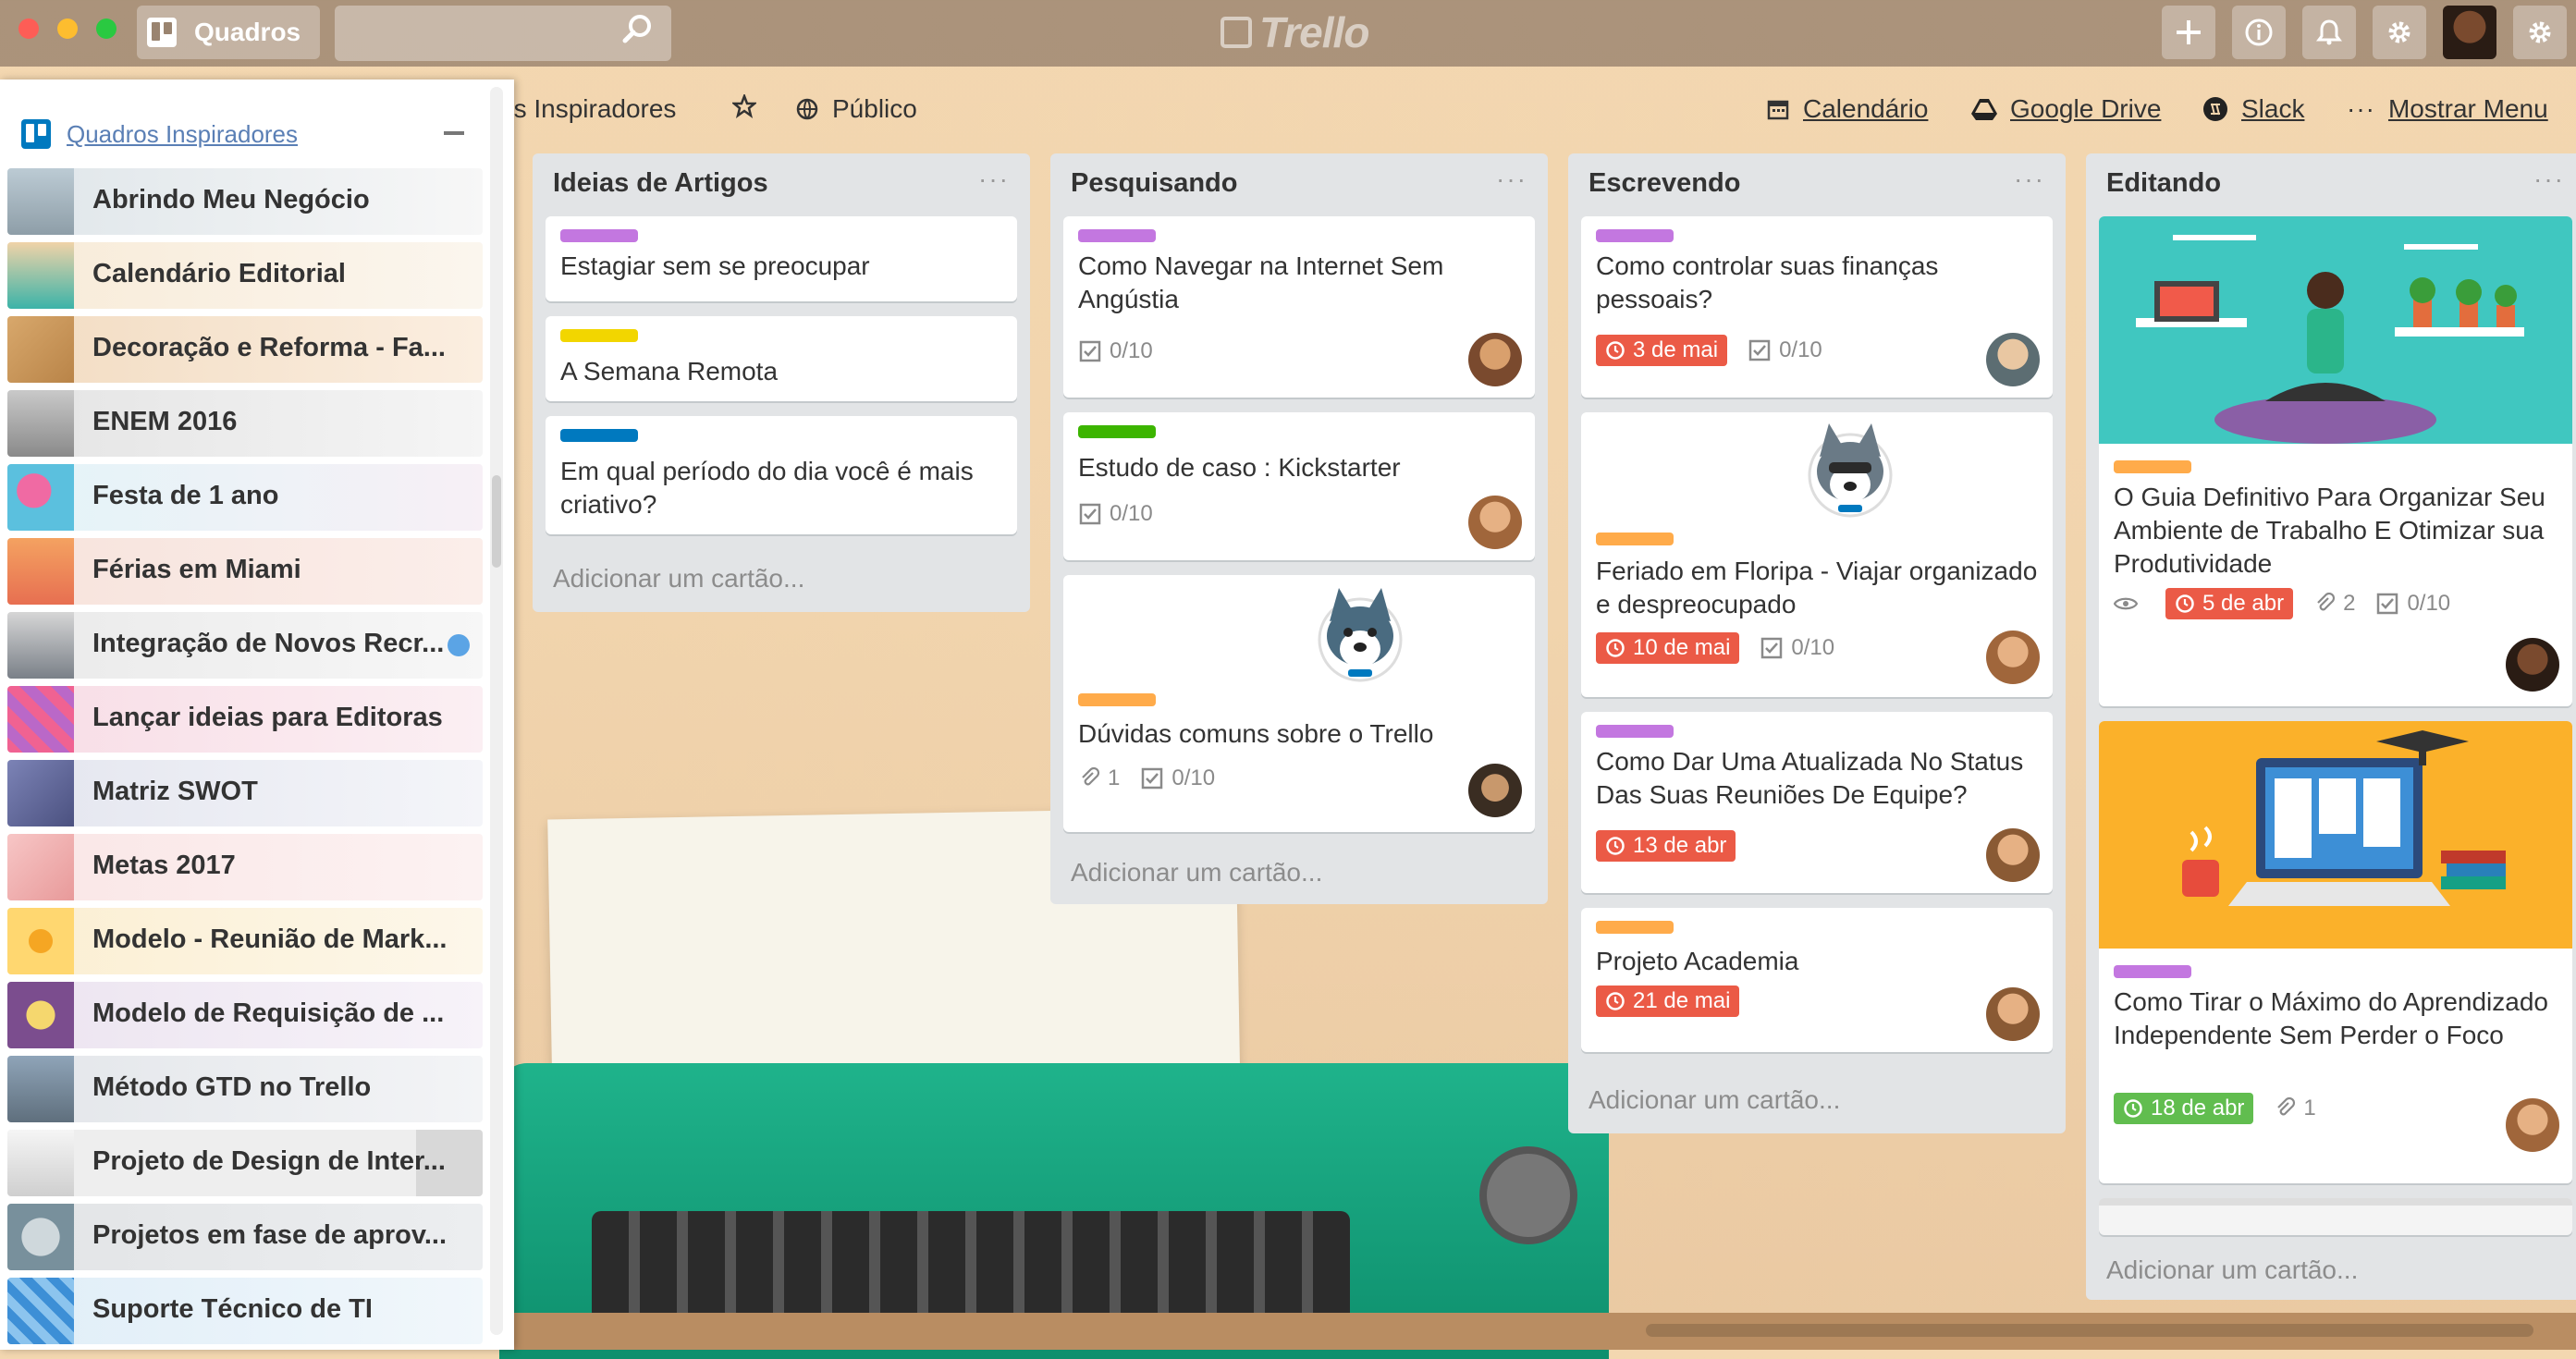  I want to click on maximize-window-button, so click(107, 28).